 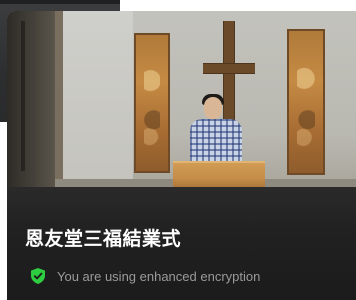 I want to click on video-person-body, so click(x=216, y=141).